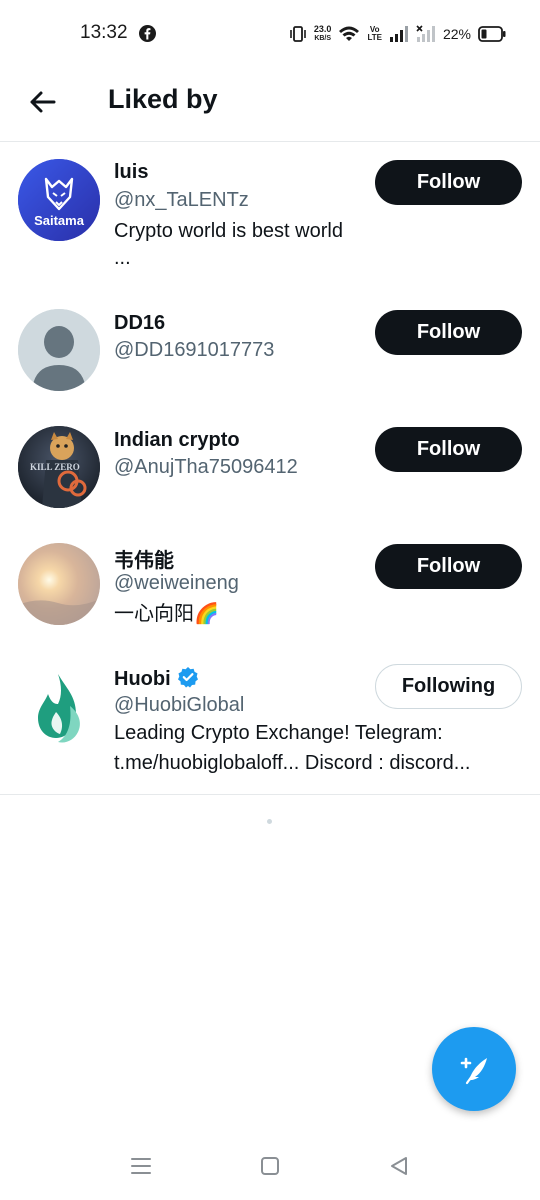  Describe the element at coordinates (104, 32) in the screenshot. I see `status-time: 13:32` at that location.